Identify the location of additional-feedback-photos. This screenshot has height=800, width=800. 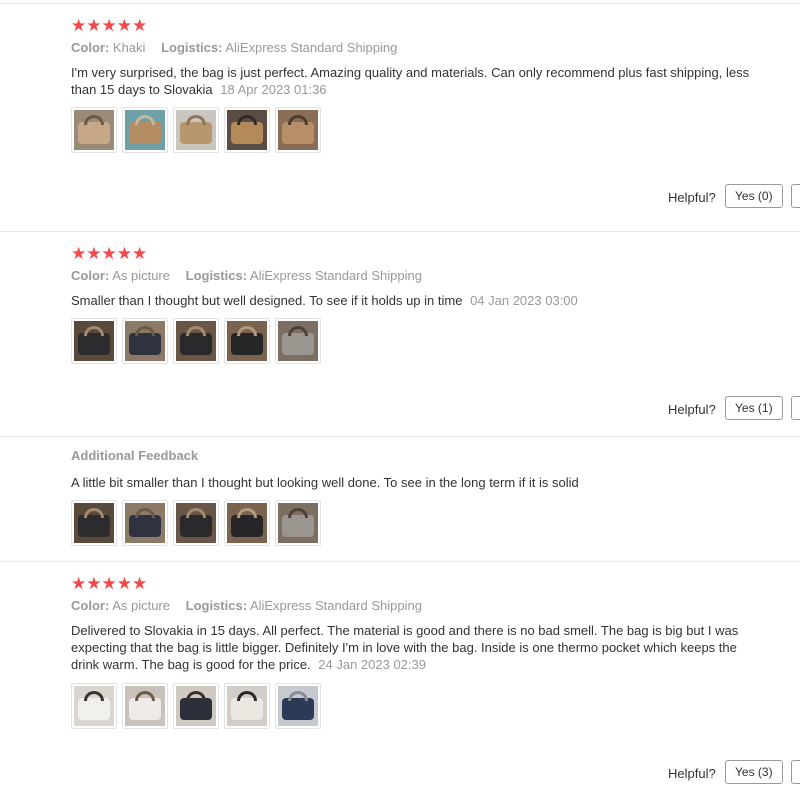
(196, 523).